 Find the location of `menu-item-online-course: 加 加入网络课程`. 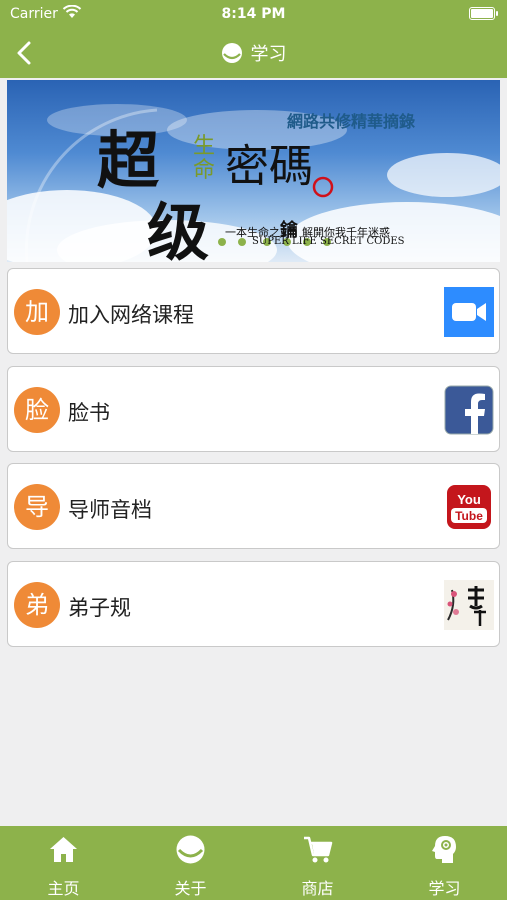

menu-item-online-course: 加 加入网络课程 is located at coordinates (253, 311).